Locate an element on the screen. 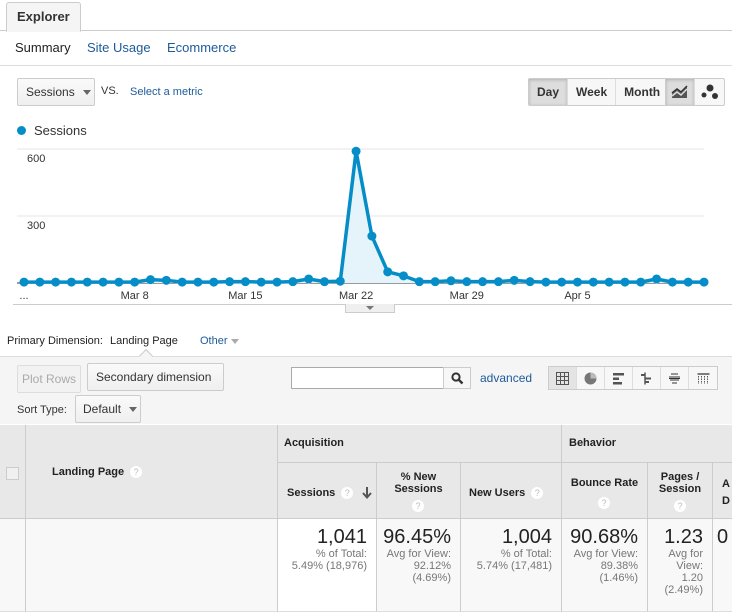 The image size is (732, 612). table-search-input is located at coordinates (367, 378).